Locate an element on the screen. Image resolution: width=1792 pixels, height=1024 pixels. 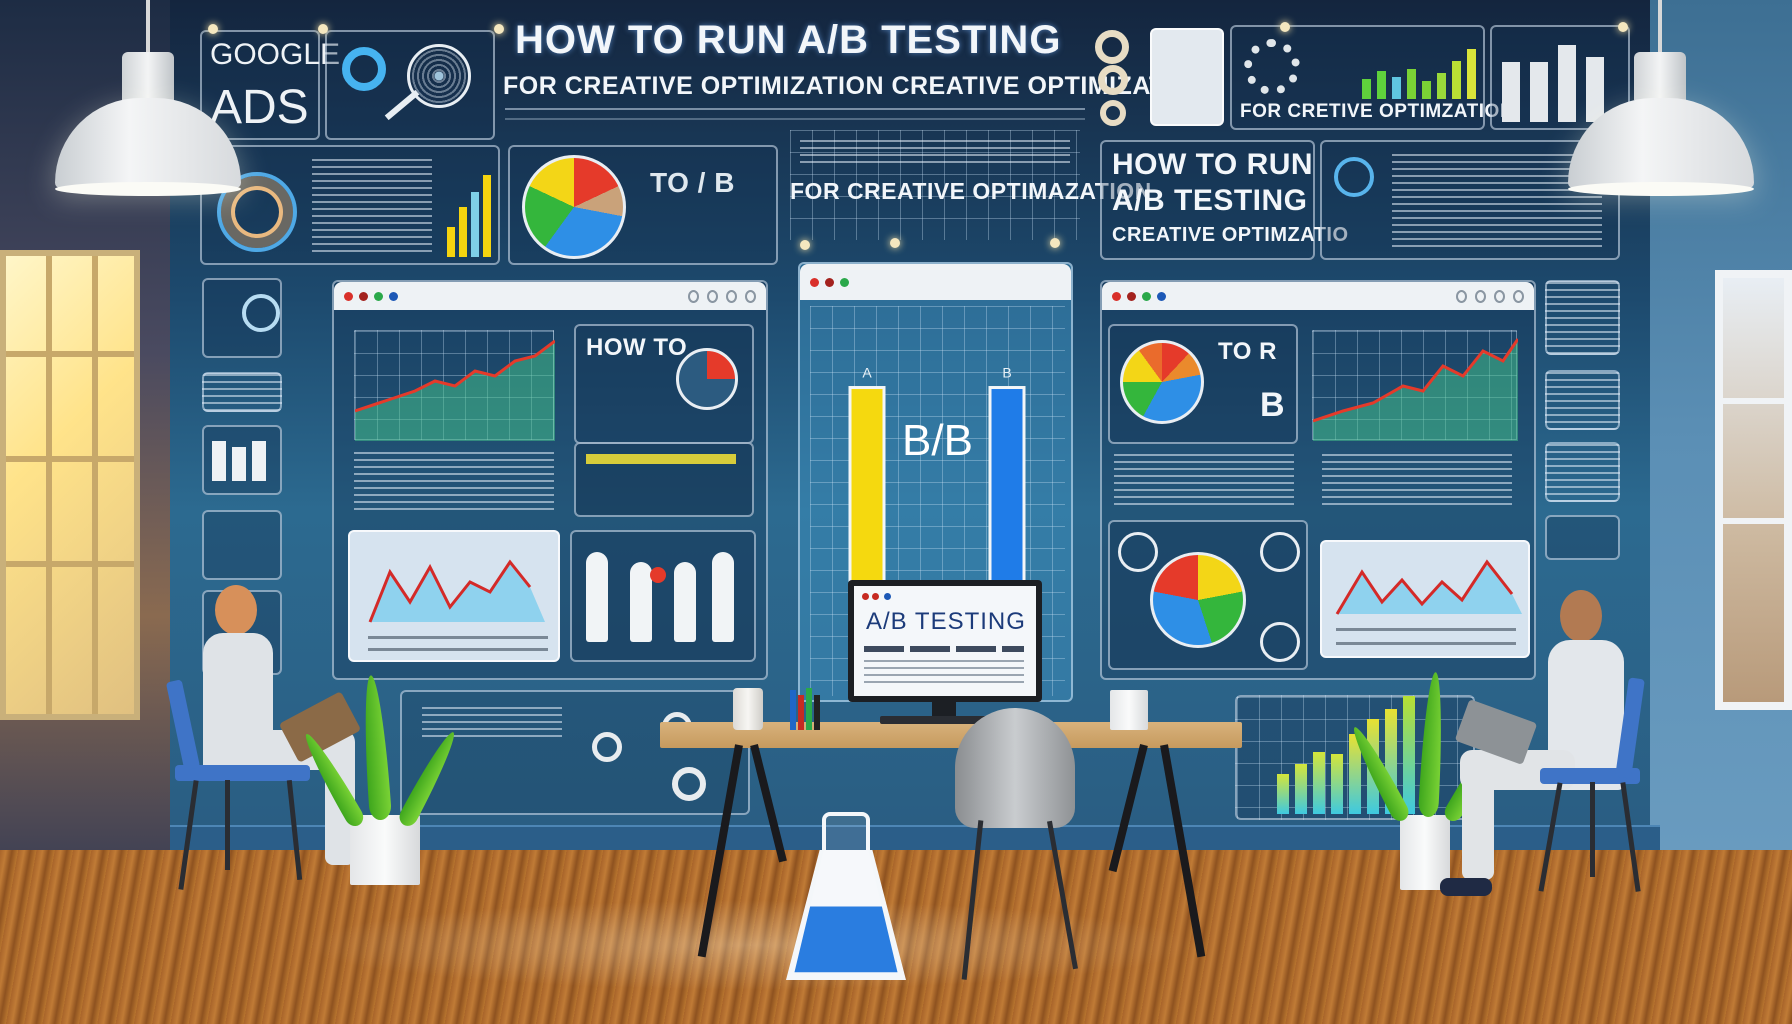
pie-icons-card is located at coordinates (1208, 595).